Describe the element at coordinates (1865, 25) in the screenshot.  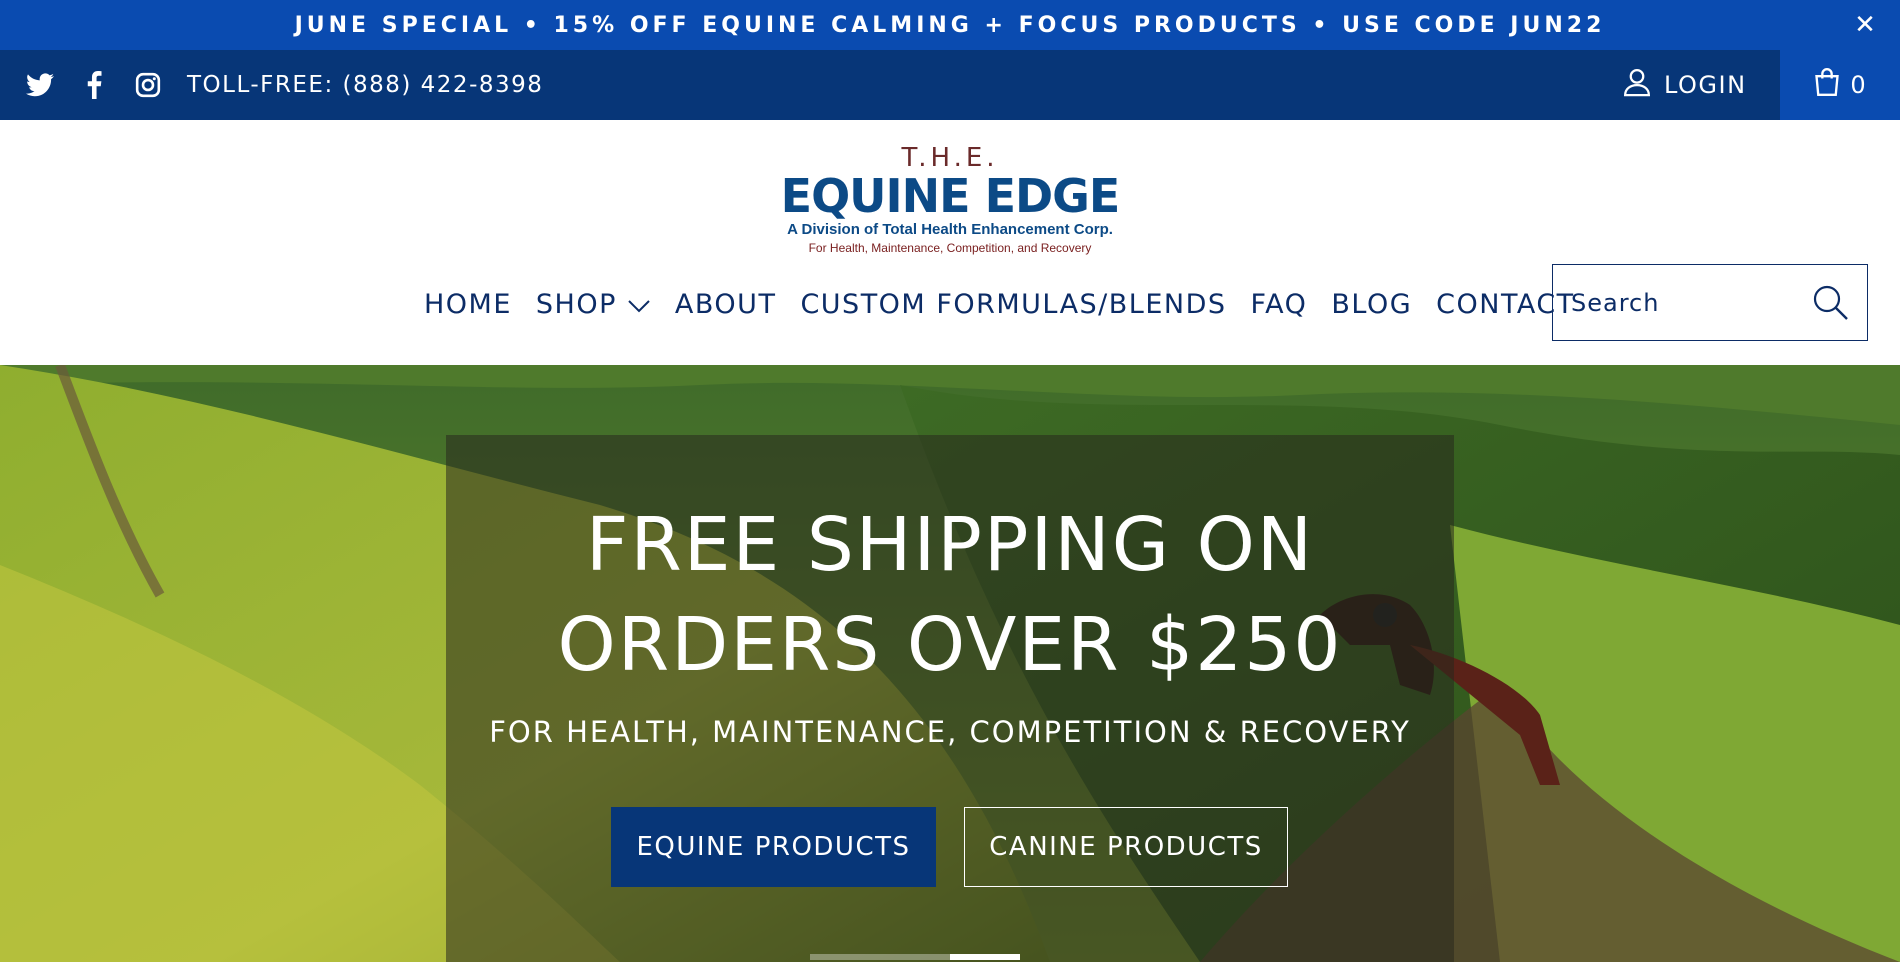
I see `close-icon: ✕` at that location.